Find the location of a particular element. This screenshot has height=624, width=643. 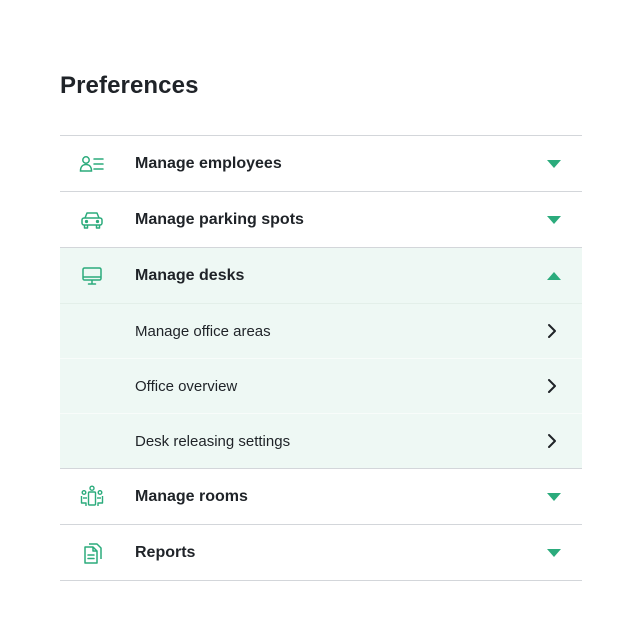

menu-item-manage-parking-spots: Manage parking spots is located at coordinates (321, 220).